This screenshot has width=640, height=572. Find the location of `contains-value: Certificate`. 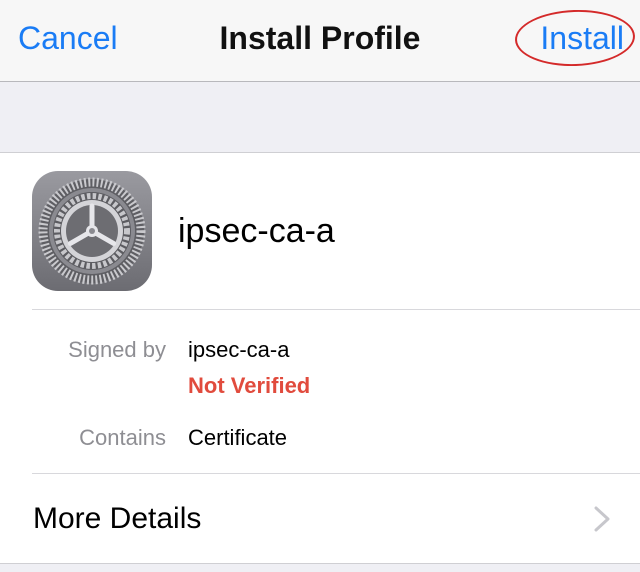

contains-value: Certificate is located at coordinates (238, 437).